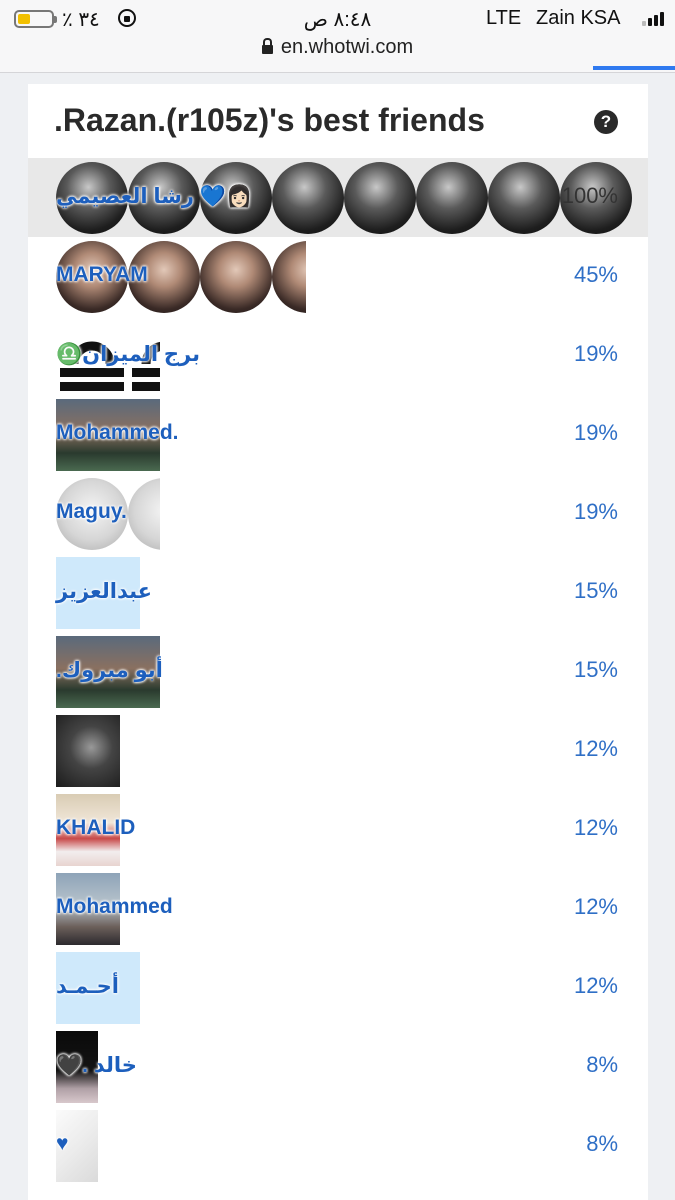  Describe the element at coordinates (95, 828) in the screenshot. I see `friend-name: KHALID` at that location.